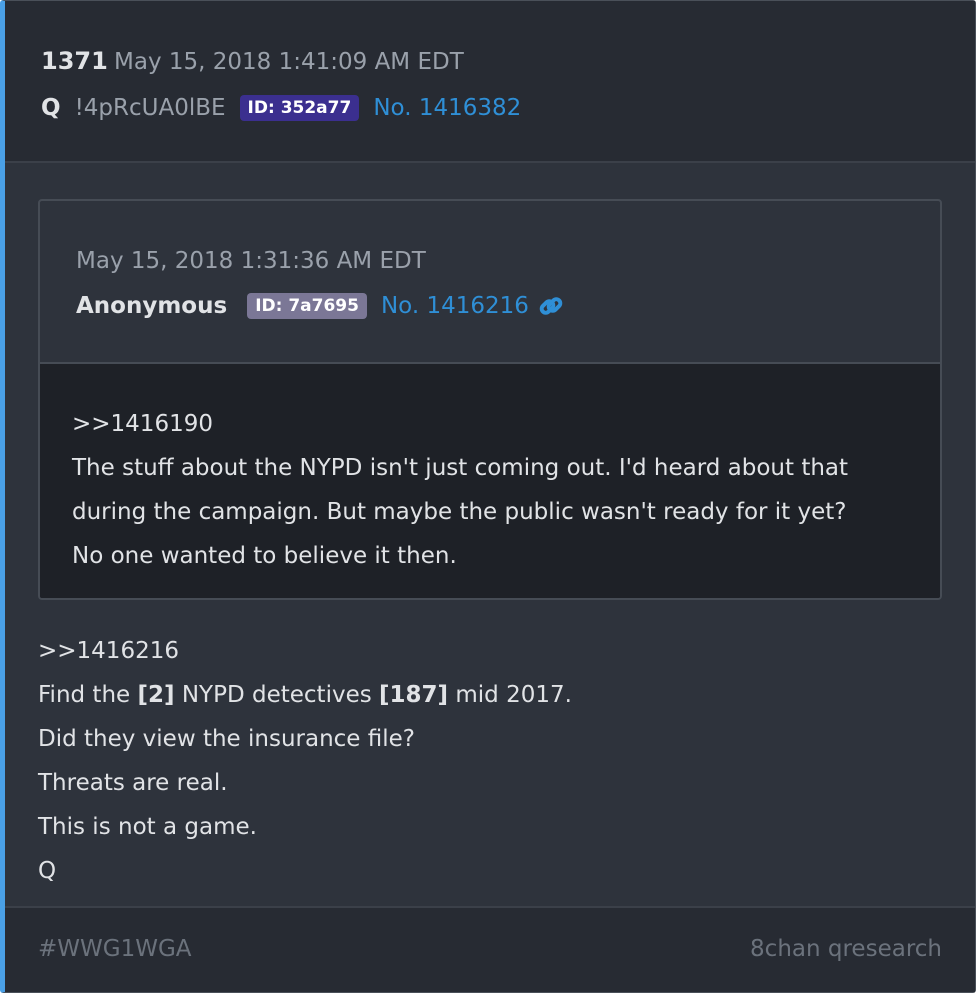 This screenshot has width=978, height=994. Describe the element at coordinates (251, 261) in the screenshot. I see `quoted-post-date: May 15, 2018 1:31:36 AM EDT` at that location.